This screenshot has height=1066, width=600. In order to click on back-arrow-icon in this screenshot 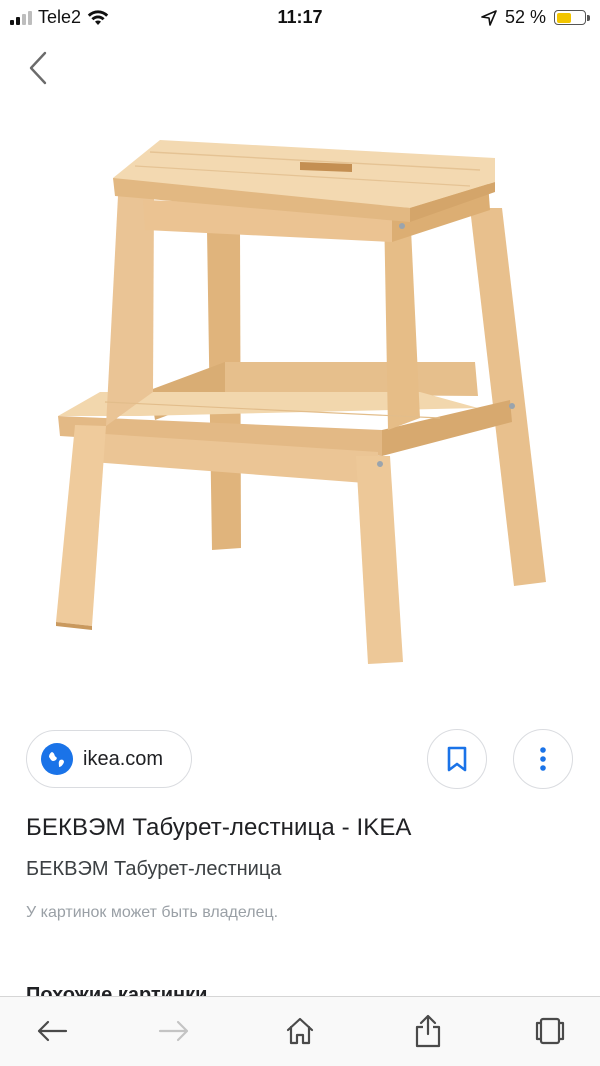, I will do `click(52, 1031)`.